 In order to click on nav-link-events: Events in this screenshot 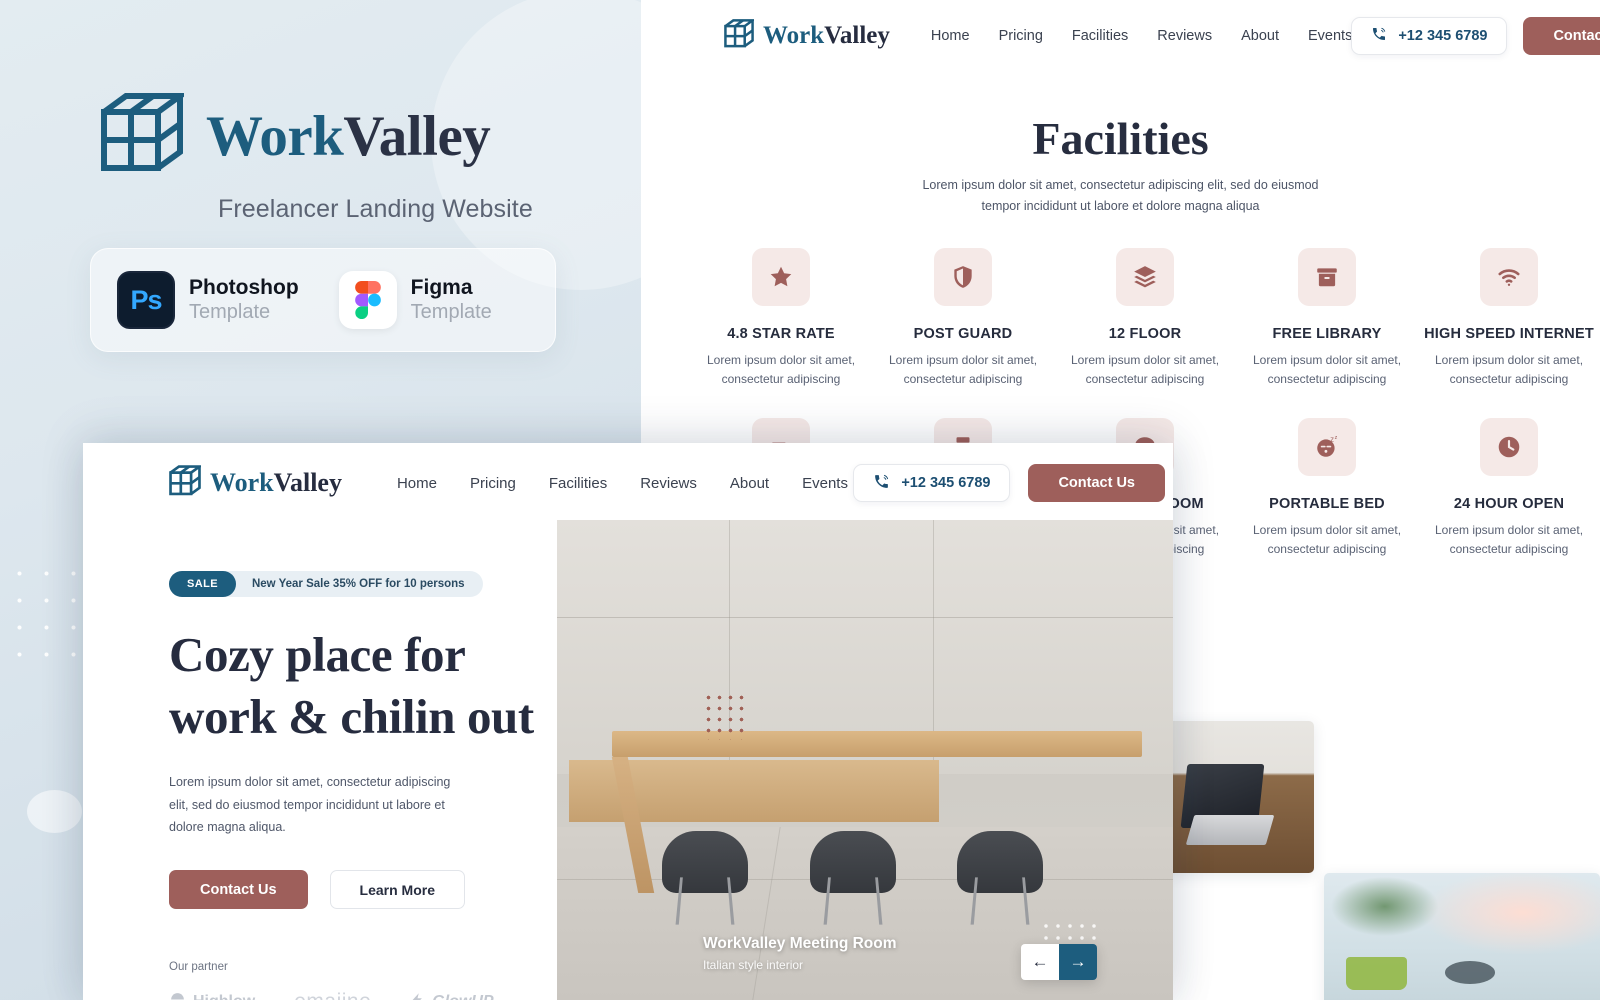, I will do `click(1330, 36)`.